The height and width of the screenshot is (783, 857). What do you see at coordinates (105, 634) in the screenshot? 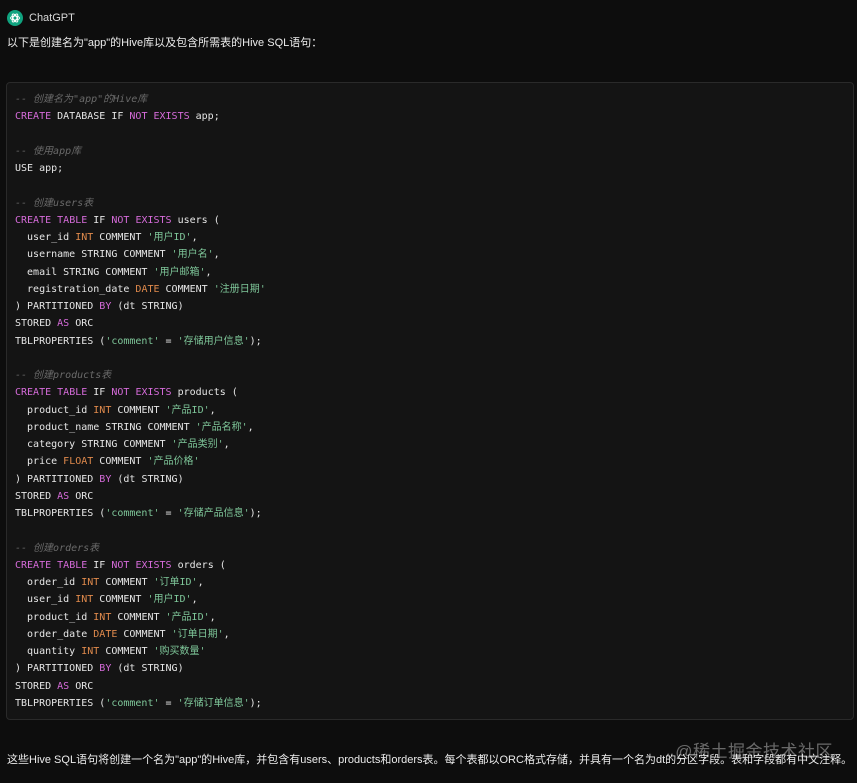
I see `code-token: DATE` at bounding box center [105, 634].